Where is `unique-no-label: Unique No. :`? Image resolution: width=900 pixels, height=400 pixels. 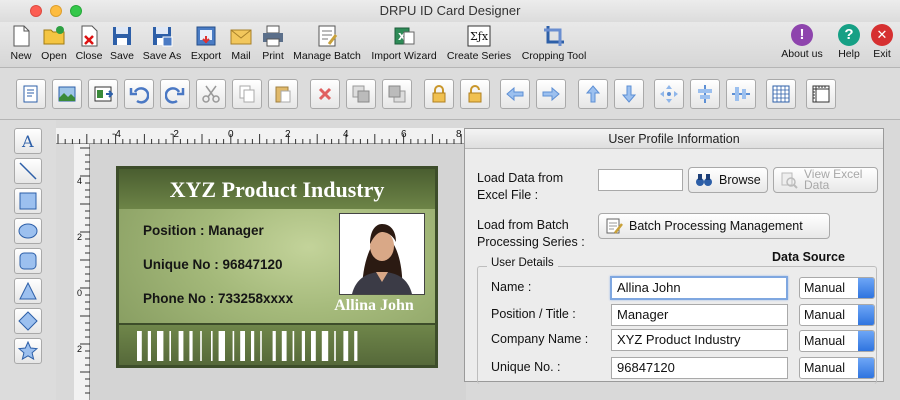 unique-no-label: Unique No. : is located at coordinates (526, 367).